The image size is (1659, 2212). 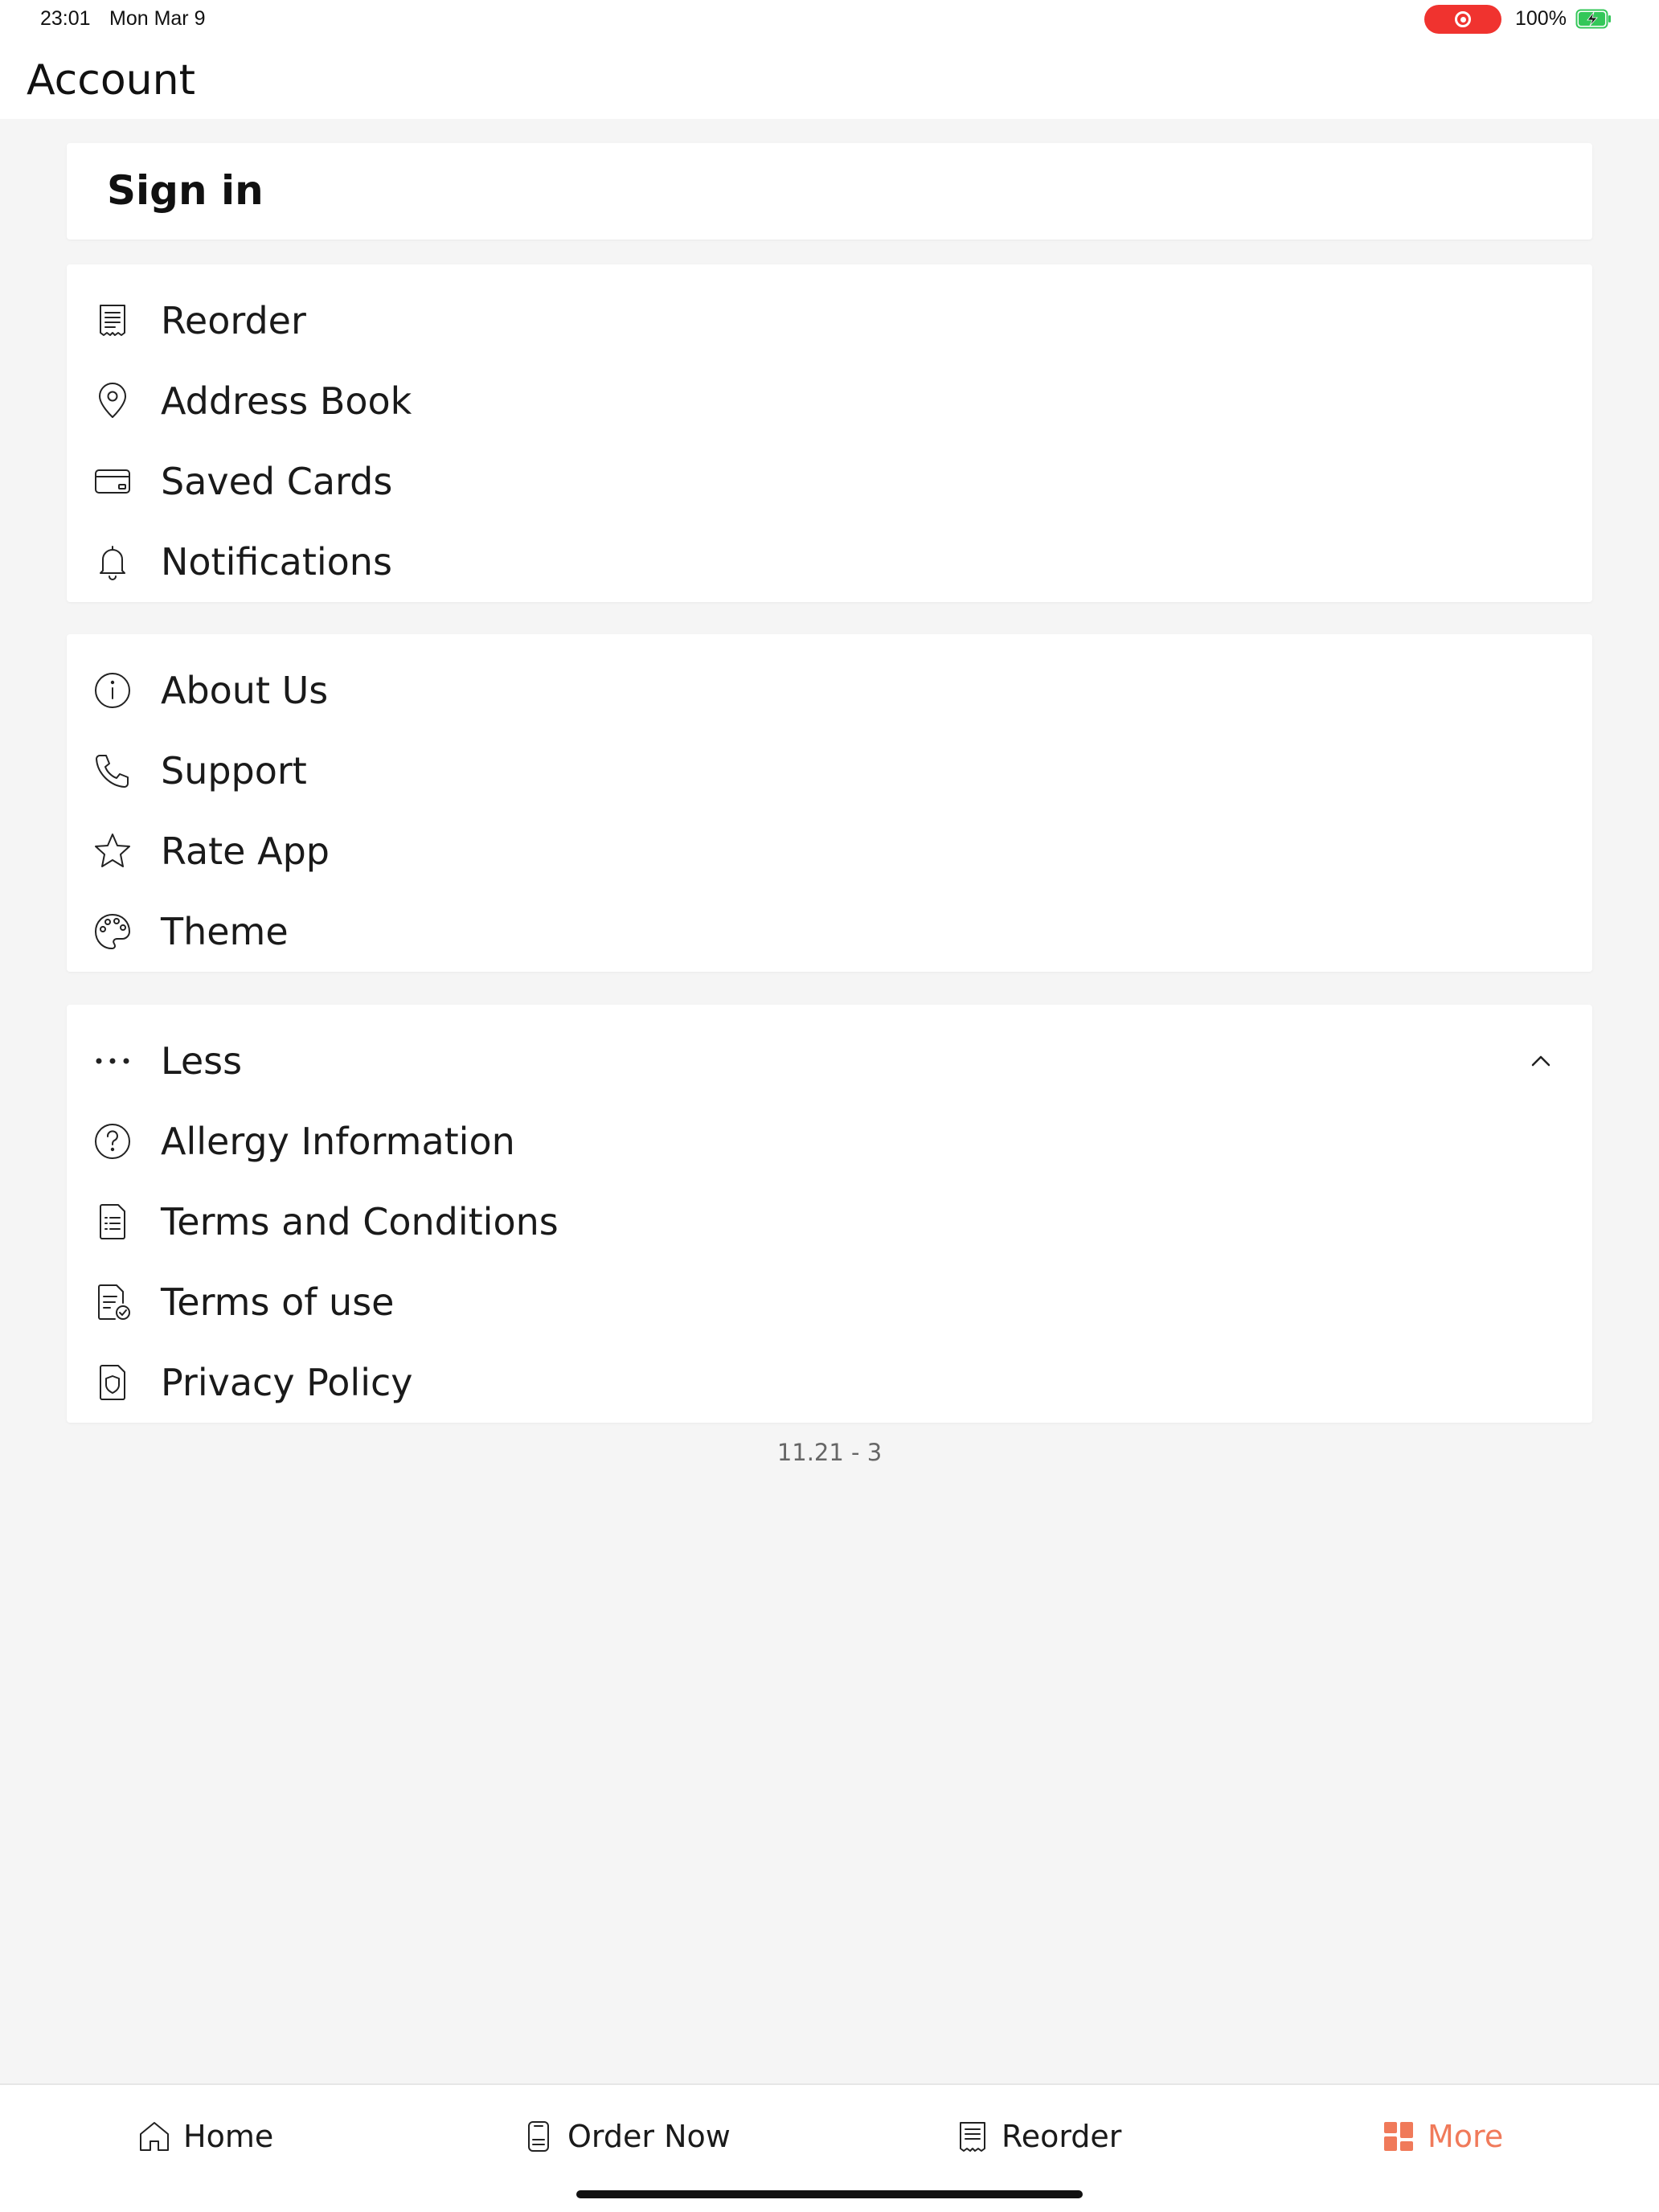 I want to click on menu-item-terms-and-conditions: Terms and Conditions, so click(x=829, y=1222).